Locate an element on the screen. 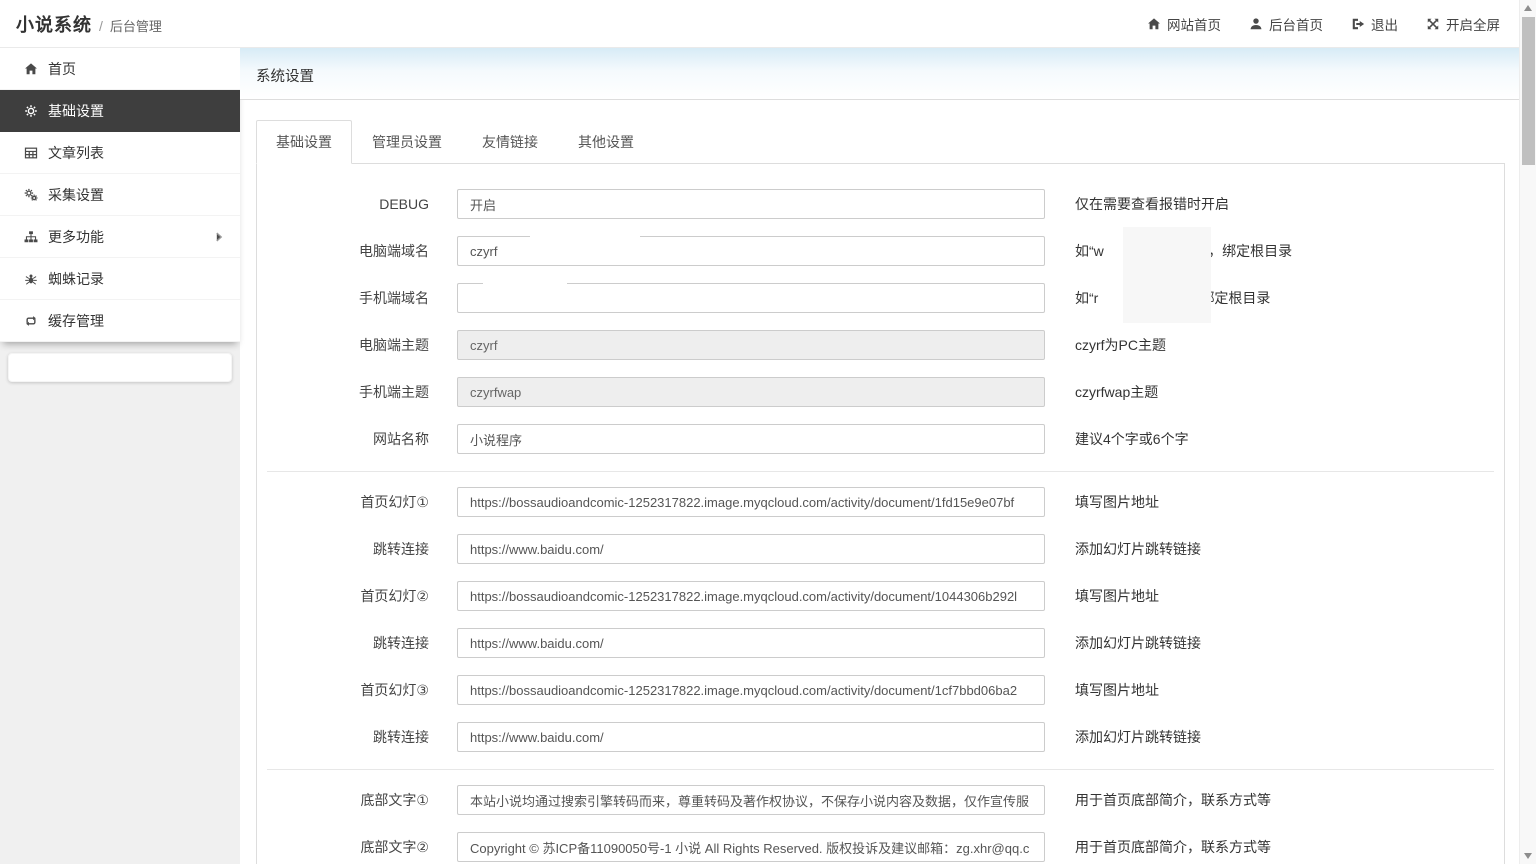  topnav: 网站首页 后台首页 退出 开启全屏 is located at coordinates (1323, 24).